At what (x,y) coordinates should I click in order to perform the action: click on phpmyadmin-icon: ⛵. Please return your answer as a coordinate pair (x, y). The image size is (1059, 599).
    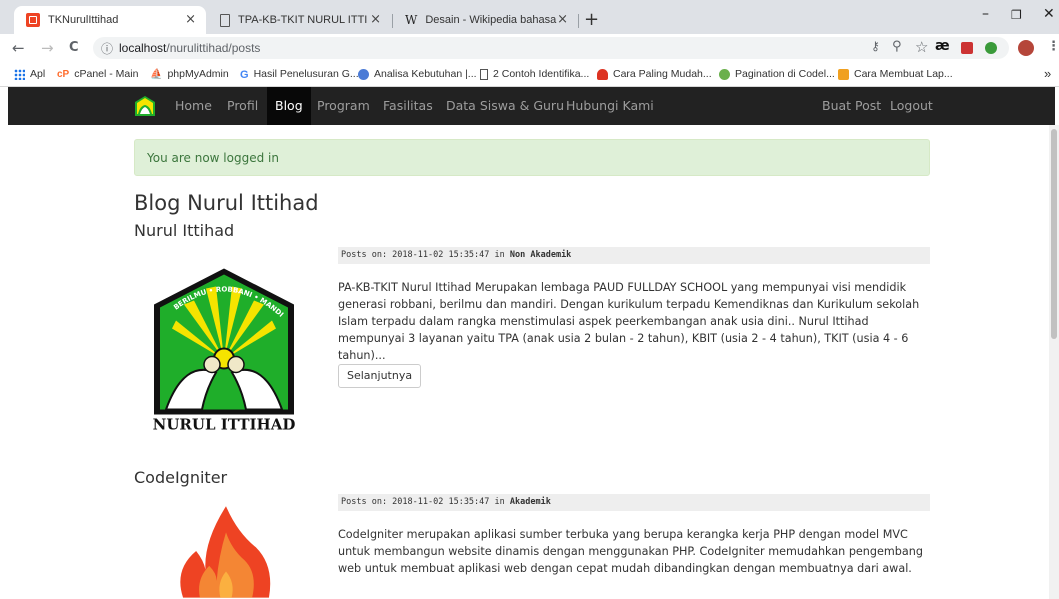
    Looking at the image, I should click on (156, 74).